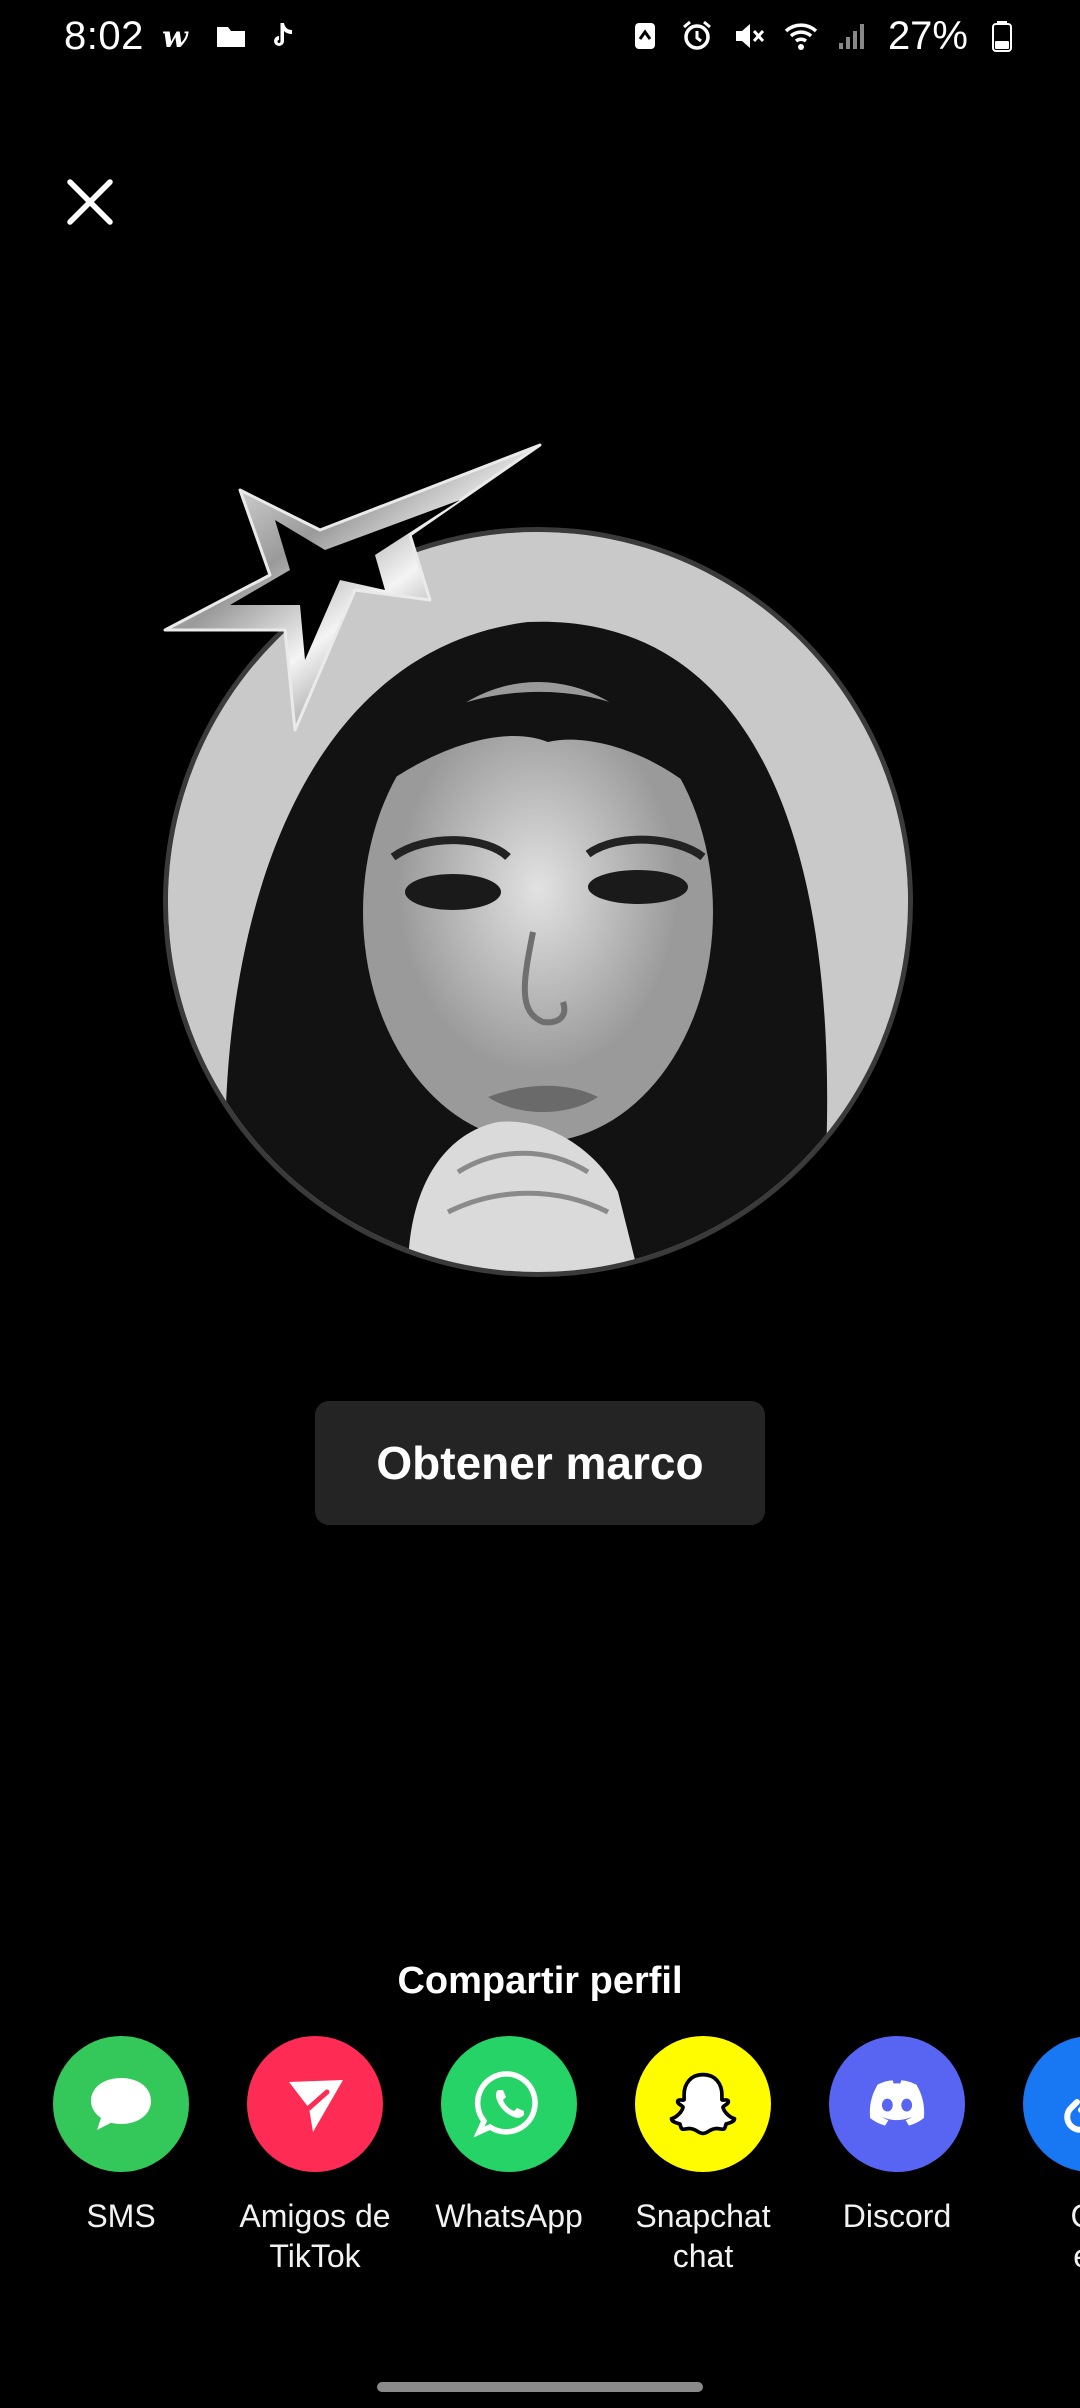 The image size is (1080, 2408). I want to click on status-right: 27%, so click(824, 36).